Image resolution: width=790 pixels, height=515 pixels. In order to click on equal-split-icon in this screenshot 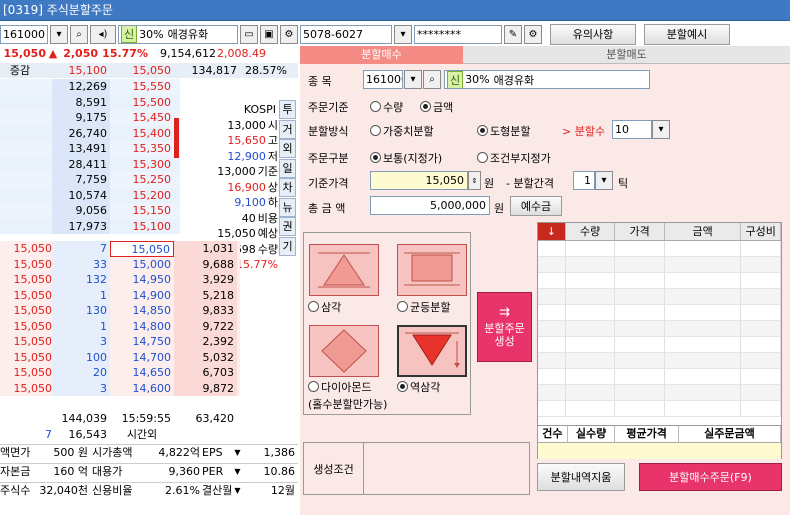, I will do `click(432, 269)`.